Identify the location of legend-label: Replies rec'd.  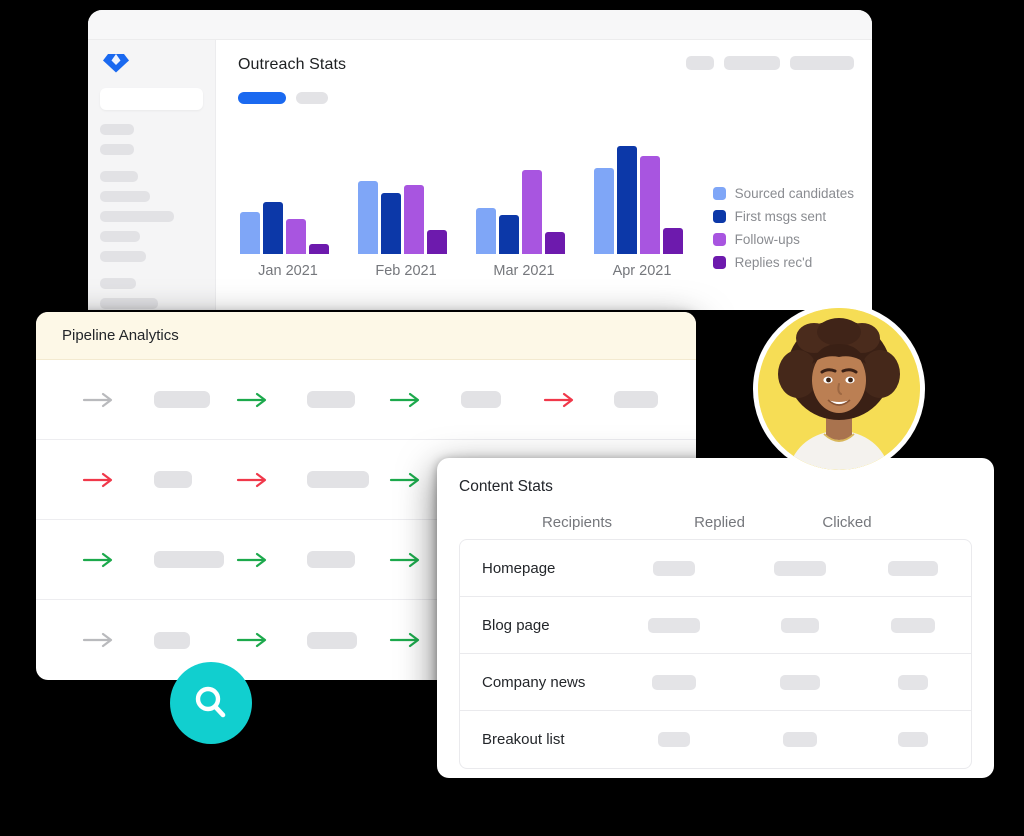
(773, 262).